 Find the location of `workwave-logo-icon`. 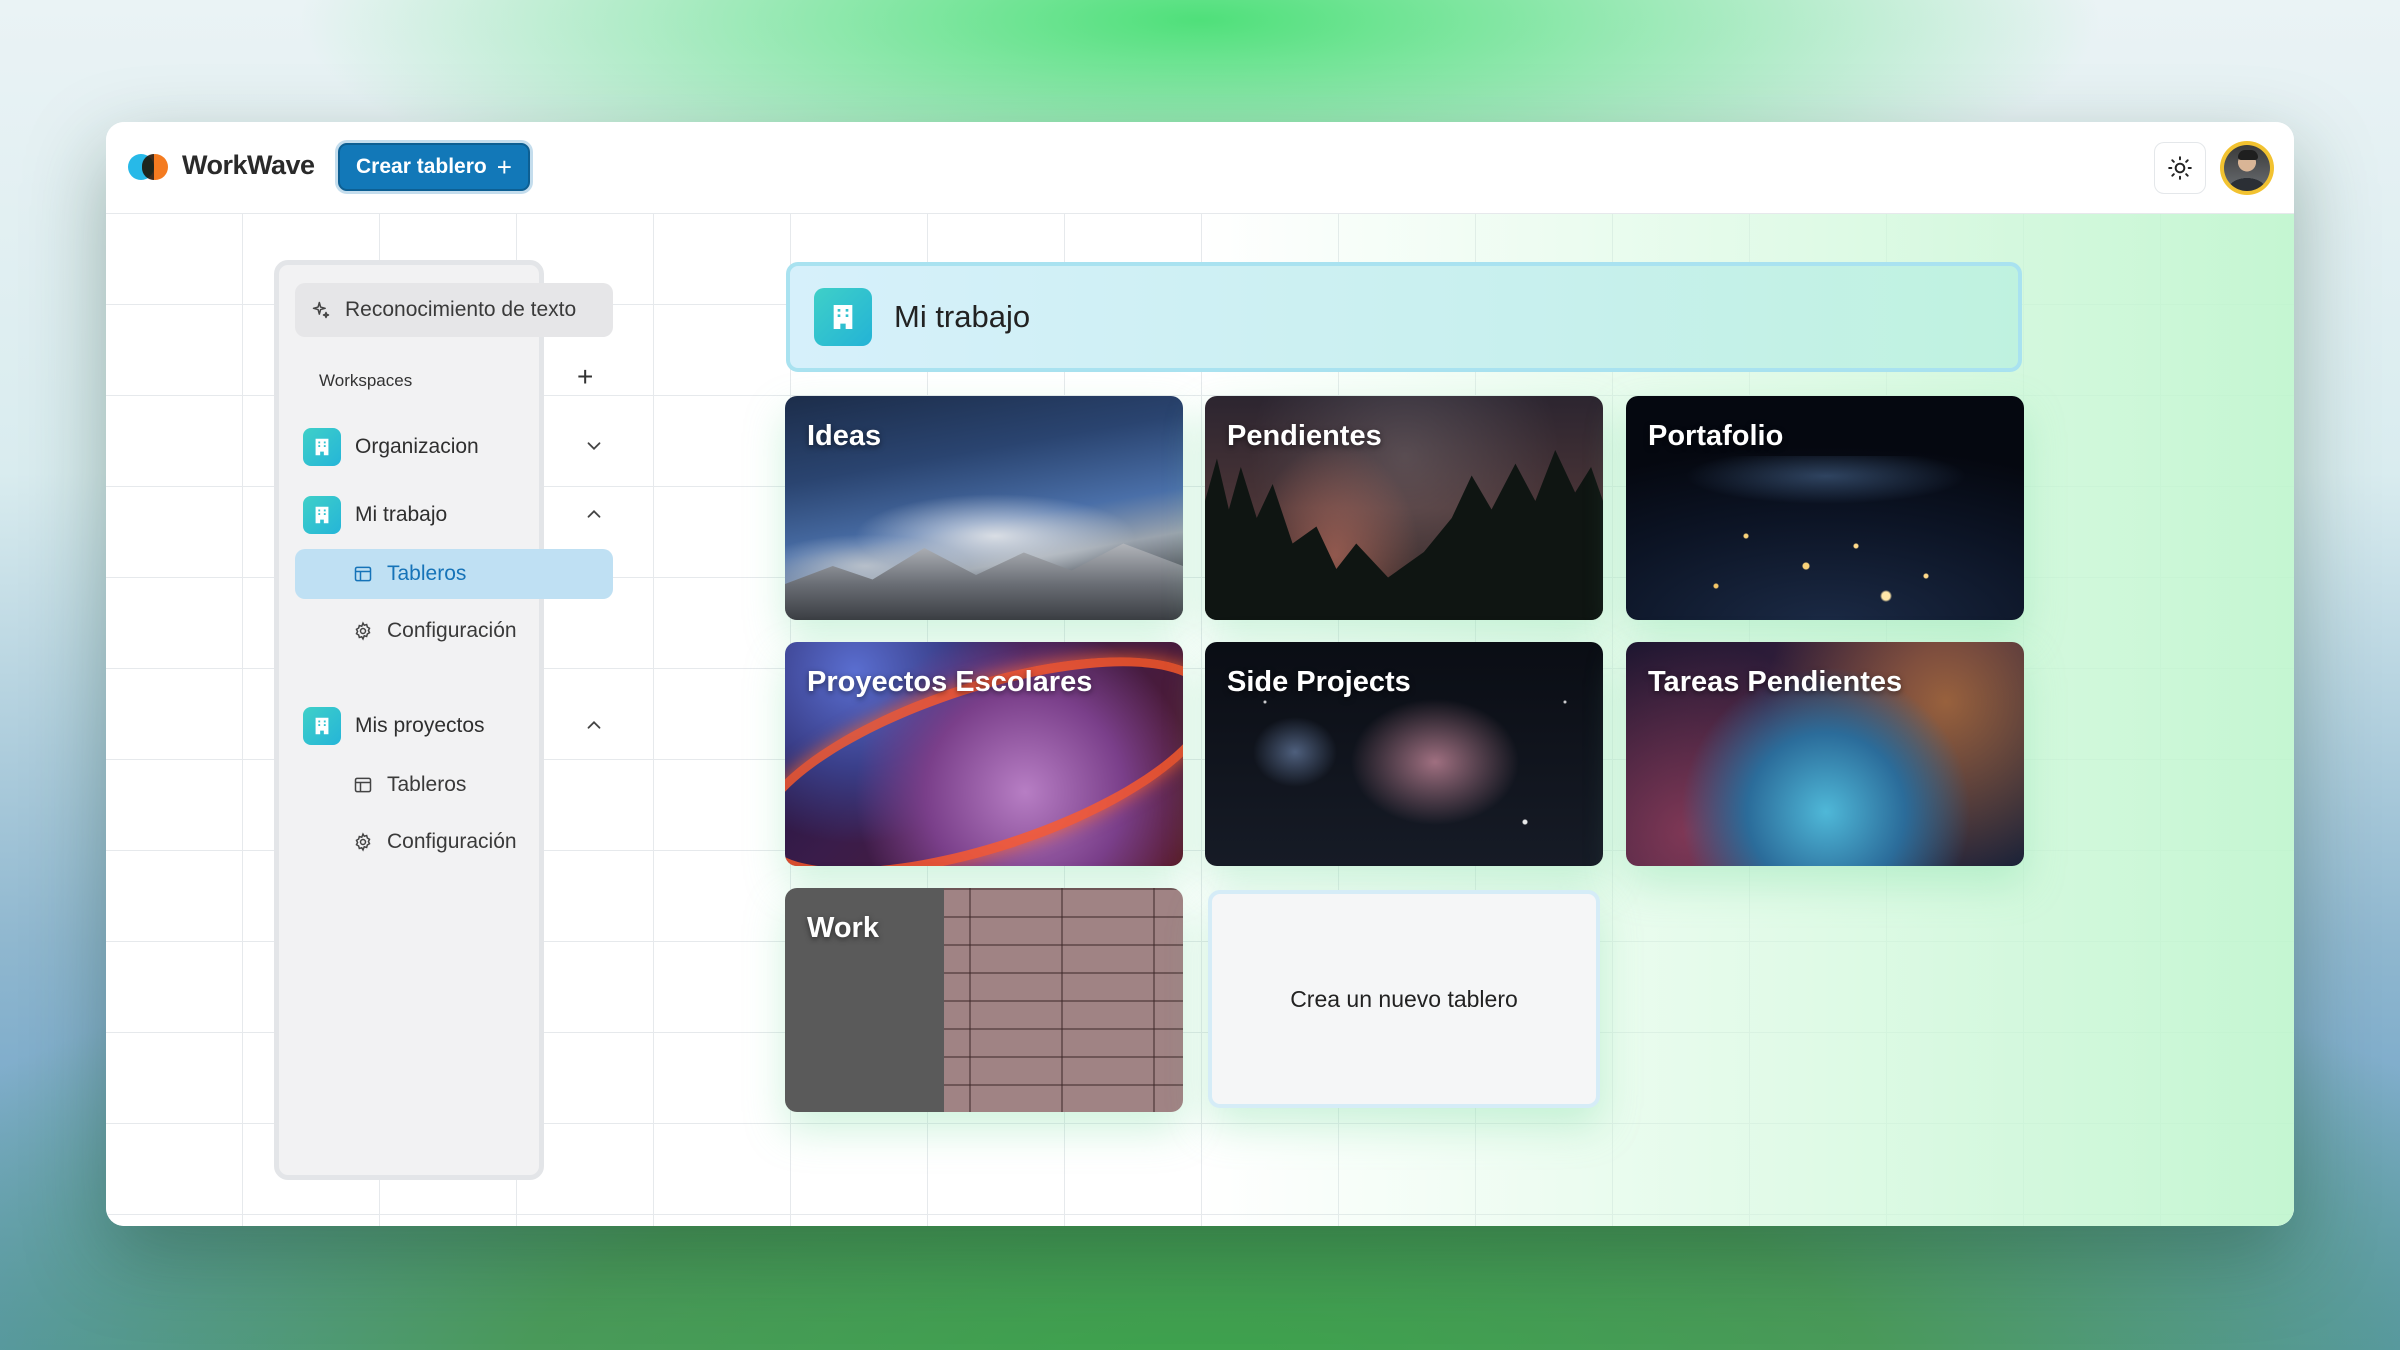

workwave-logo-icon is located at coordinates (150, 167).